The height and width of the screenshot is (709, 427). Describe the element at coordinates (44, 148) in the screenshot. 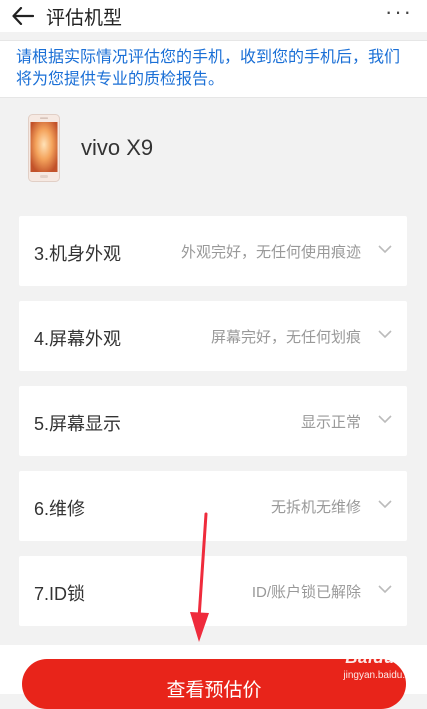

I see `phone-thumbnail` at that location.